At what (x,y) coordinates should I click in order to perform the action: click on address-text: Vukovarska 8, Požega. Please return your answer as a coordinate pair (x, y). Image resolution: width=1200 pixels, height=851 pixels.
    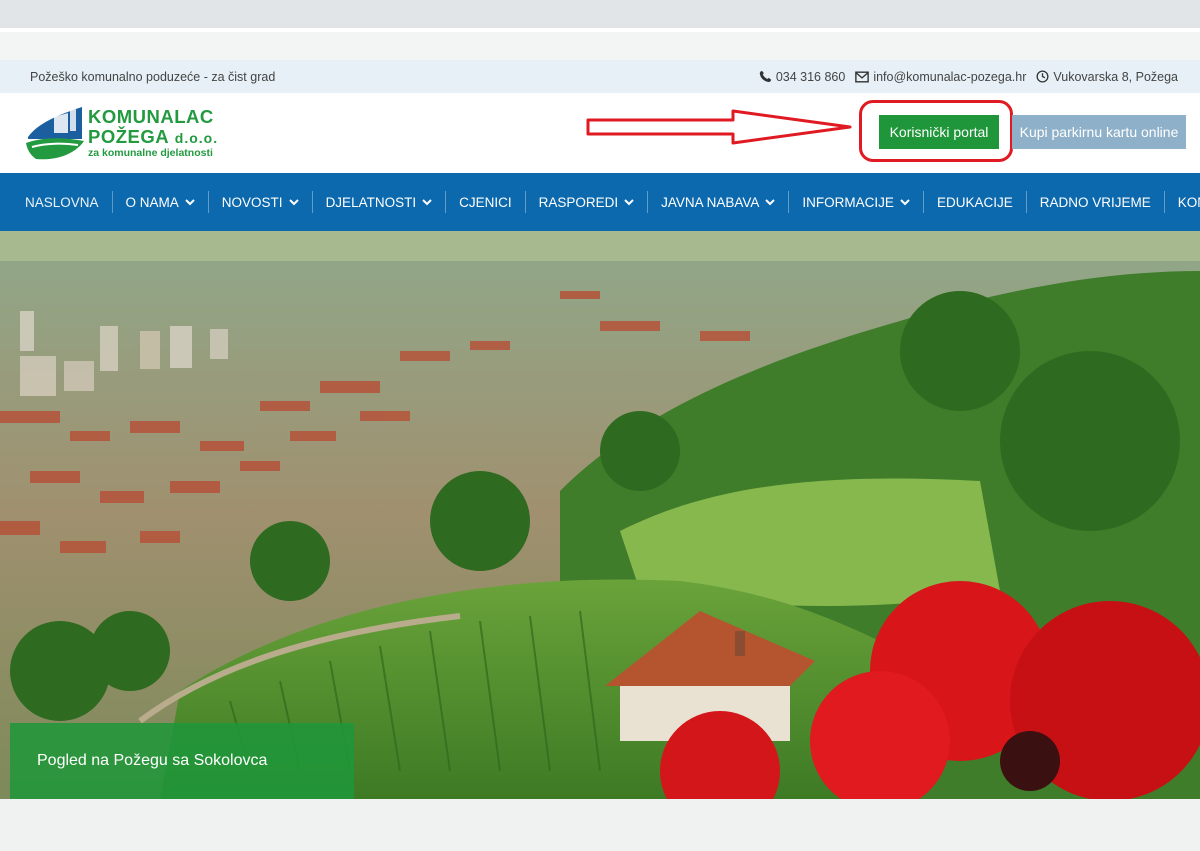
    Looking at the image, I should click on (1115, 76).